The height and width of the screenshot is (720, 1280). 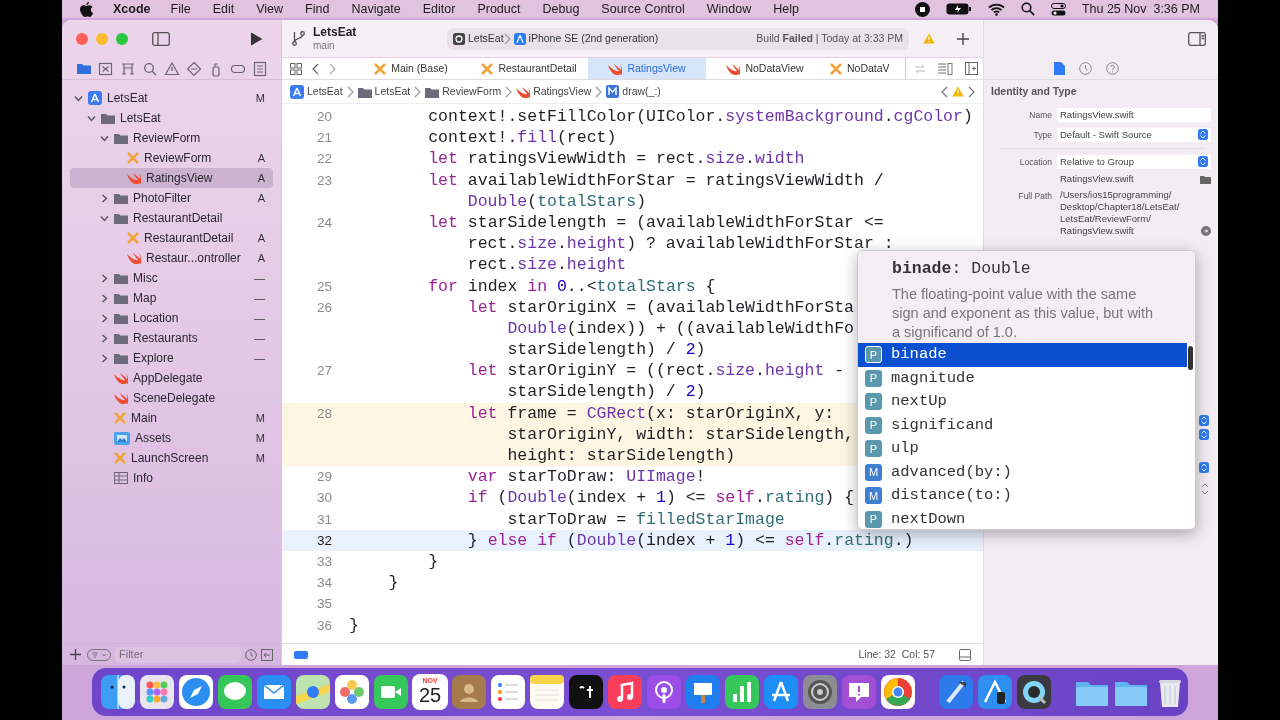 I want to click on navigator-item: PhotoFilter A, so click(x=171, y=198).